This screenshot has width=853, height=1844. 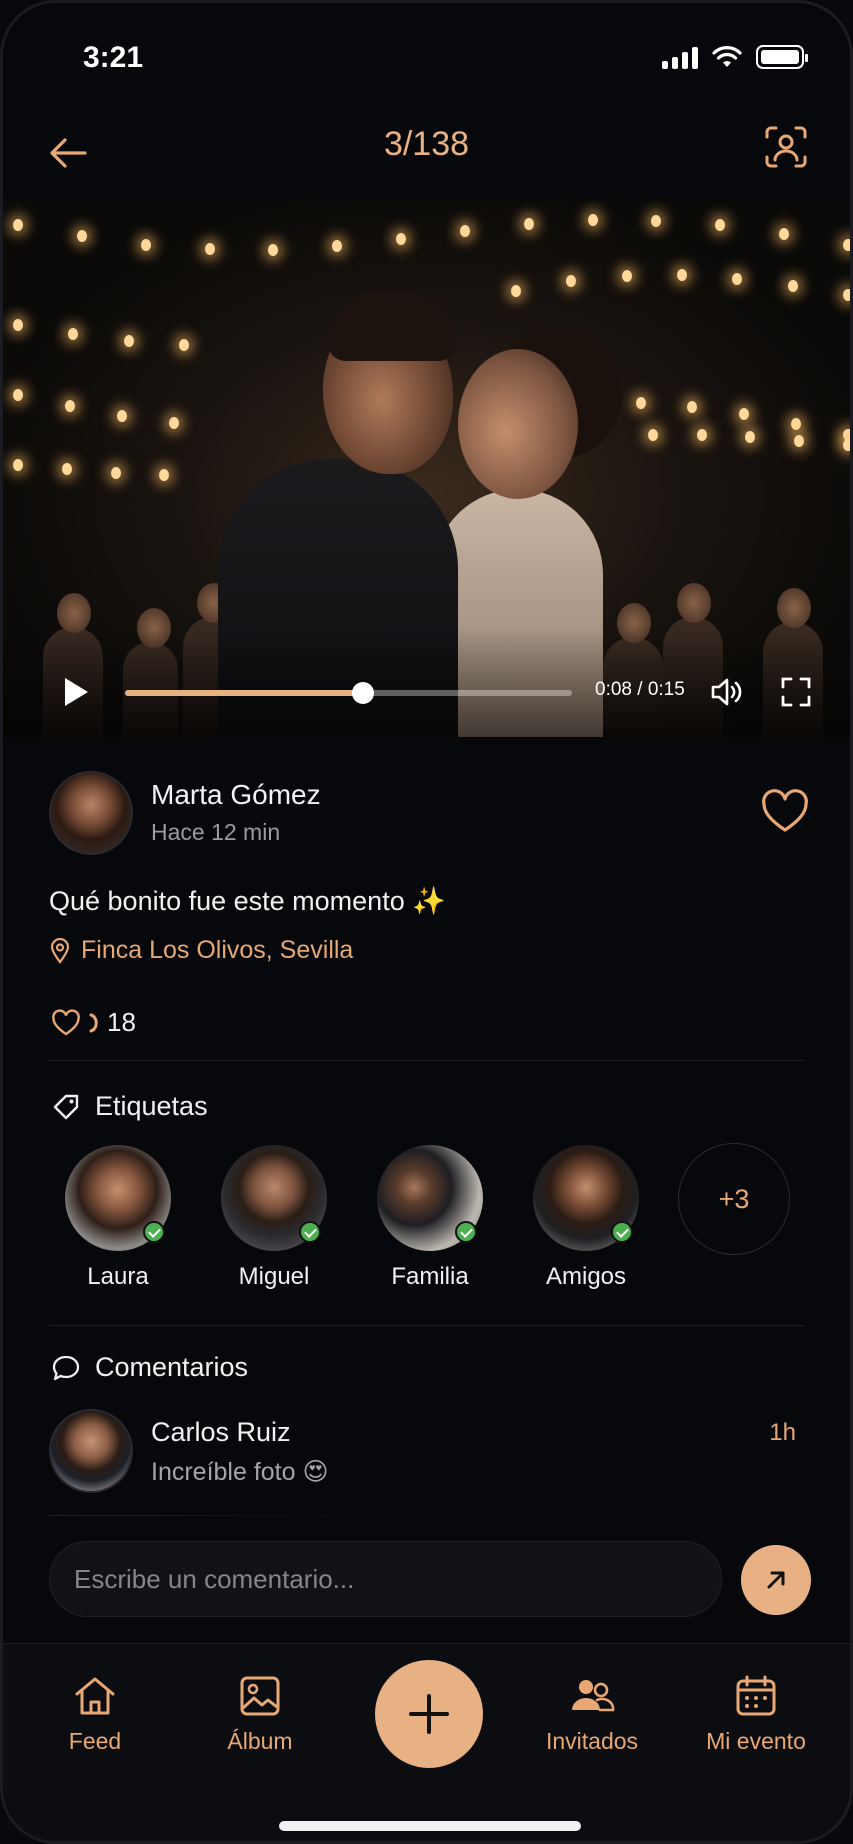 What do you see at coordinates (756, 1741) in the screenshot?
I see `nav-label: Mi evento` at bounding box center [756, 1741].